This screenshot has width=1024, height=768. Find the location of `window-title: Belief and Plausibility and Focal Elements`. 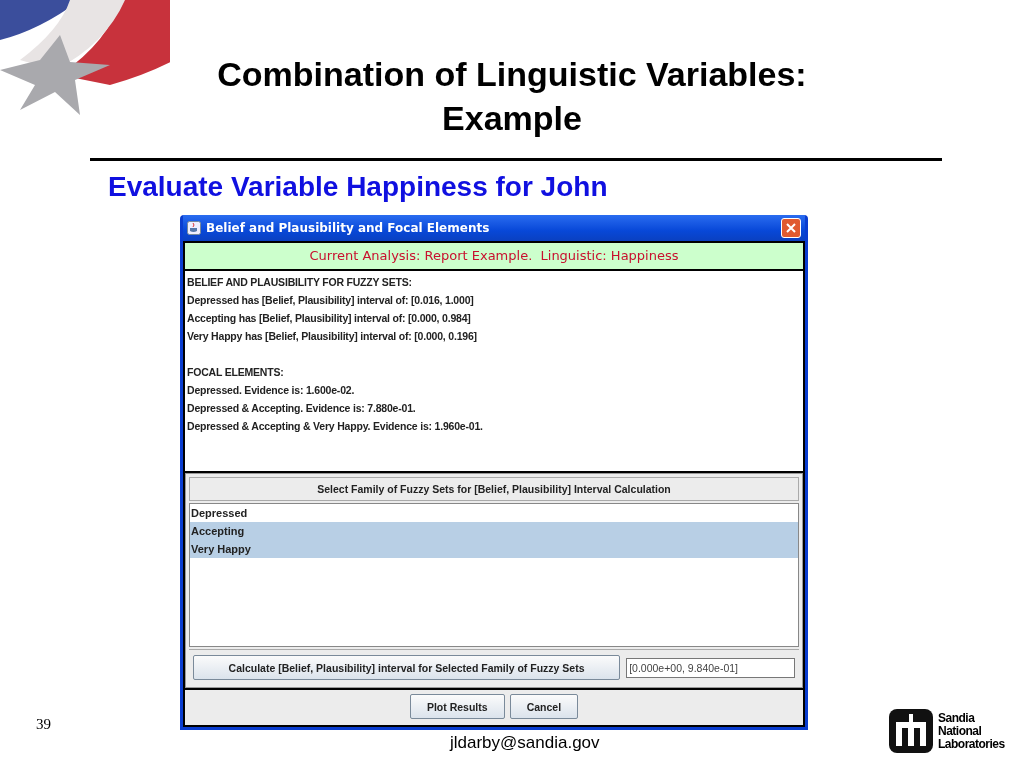

window-title: Belief and Plausibility and Focal Elements is located at coordinates (348, 228).